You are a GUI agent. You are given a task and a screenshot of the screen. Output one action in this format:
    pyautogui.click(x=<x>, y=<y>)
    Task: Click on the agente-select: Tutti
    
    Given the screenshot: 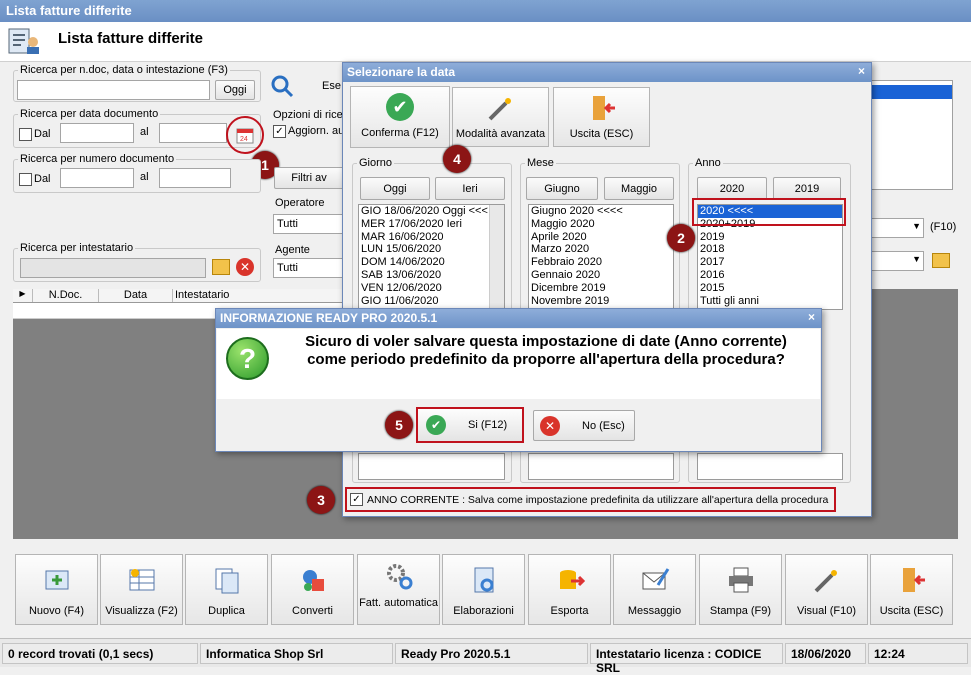 What is the action you would take?
    pyautogui.click(x=308, y=268)
    